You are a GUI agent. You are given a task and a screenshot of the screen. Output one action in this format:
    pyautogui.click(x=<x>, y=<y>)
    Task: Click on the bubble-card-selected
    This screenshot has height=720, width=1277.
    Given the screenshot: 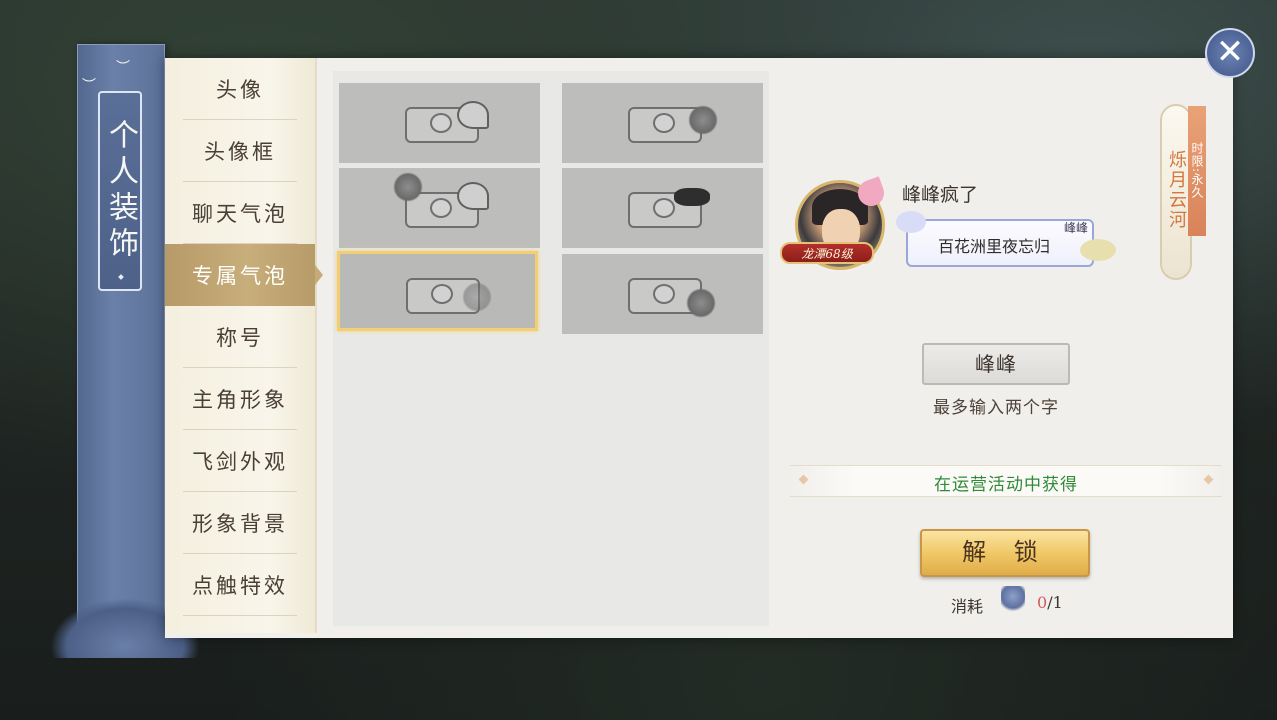 What is the action you would take?
    pyautogui.click(x=437, y=291)
    